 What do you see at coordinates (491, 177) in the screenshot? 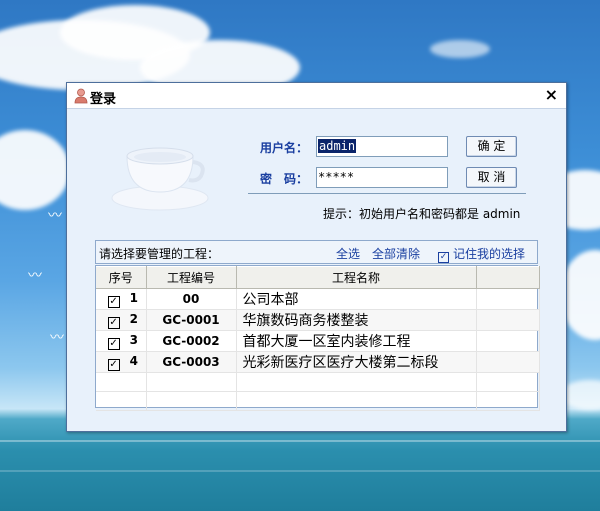
I see `cancel-button: 取 消` at bounding box center [491, 177].